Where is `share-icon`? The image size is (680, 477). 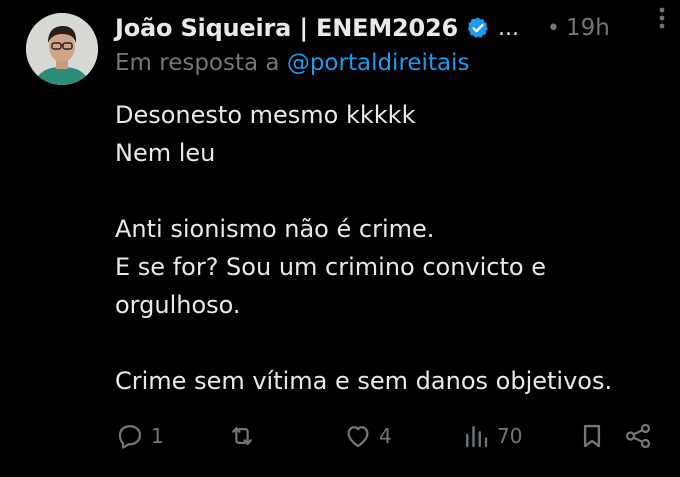 share-icon is located at coordinates (638, 436).